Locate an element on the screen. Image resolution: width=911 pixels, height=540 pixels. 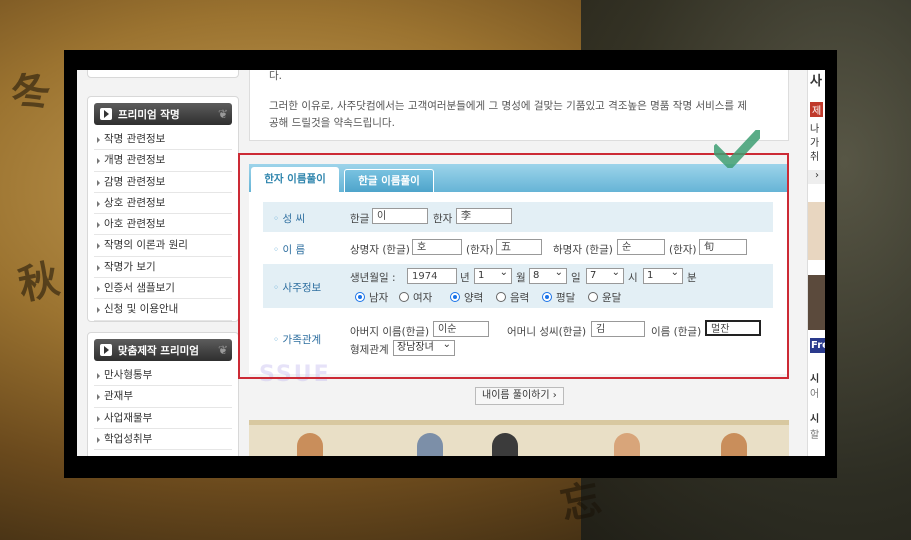
background-ink-decoration: 冬 is located at coordinates (31, 92).